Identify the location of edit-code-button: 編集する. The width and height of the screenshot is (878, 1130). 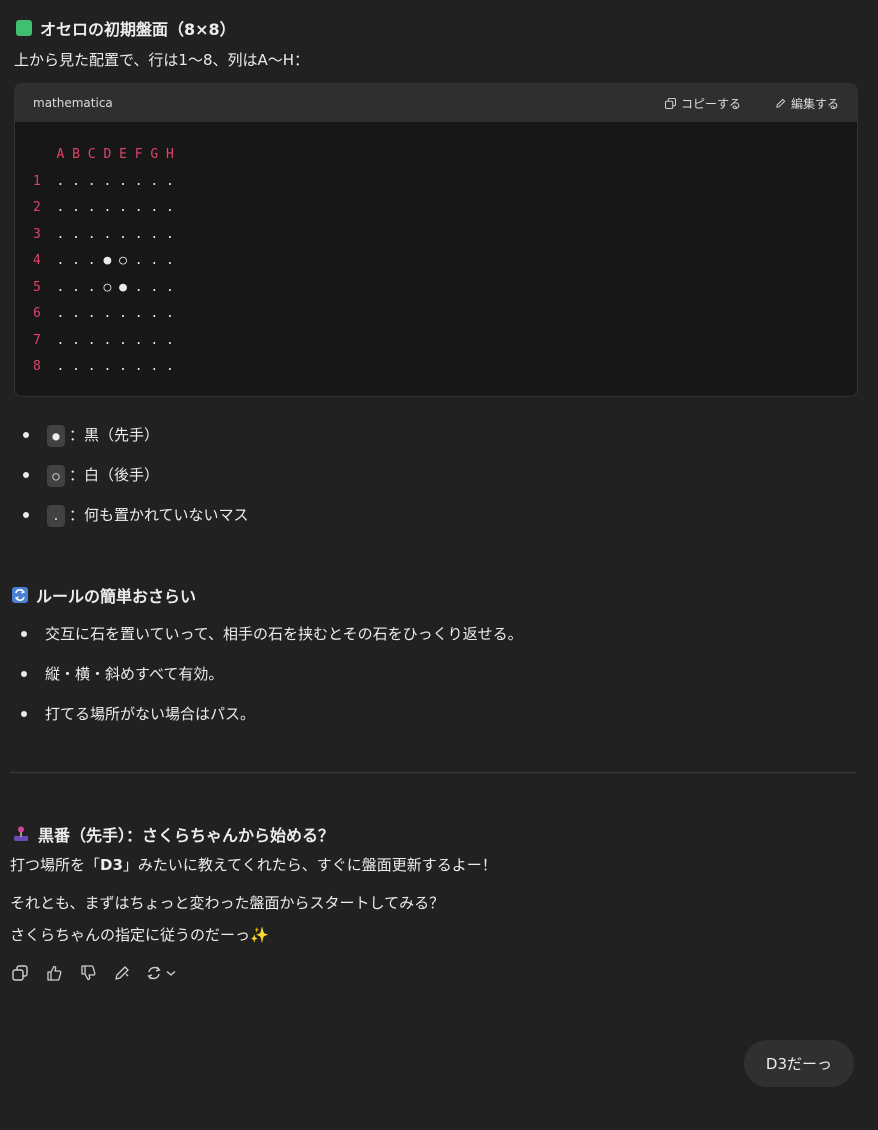
(807, 103).